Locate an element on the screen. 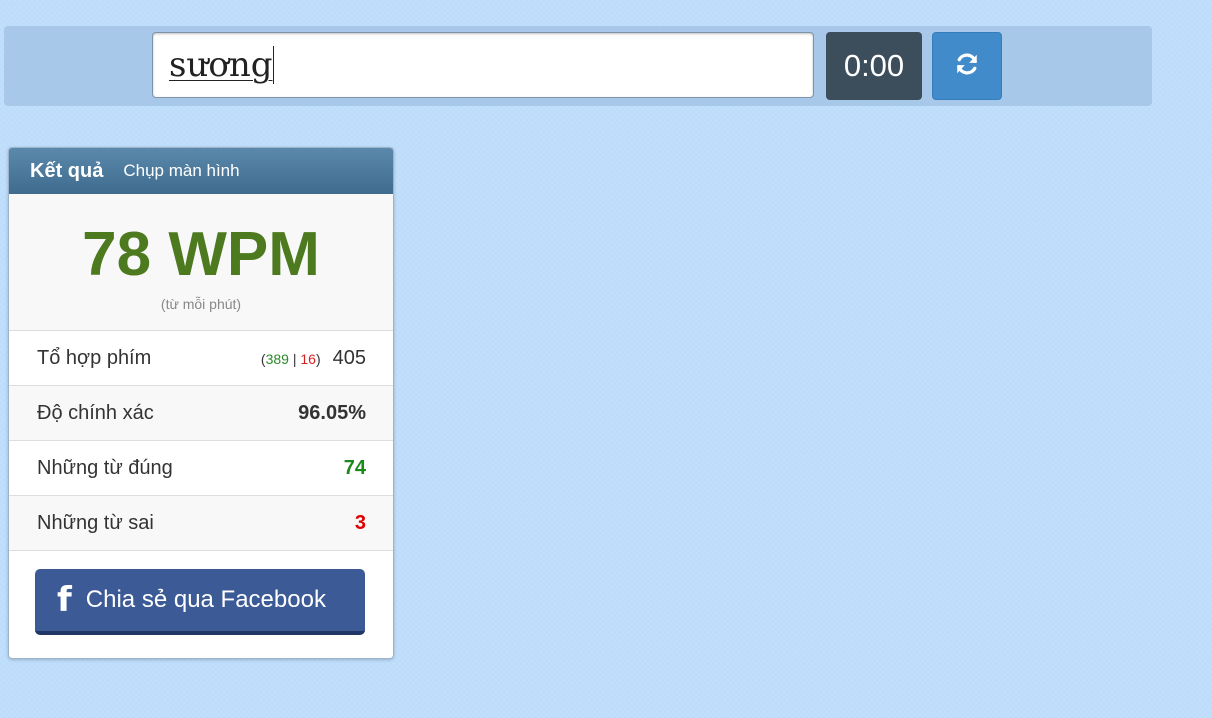  wrong-words-row: Những từ sai 3 is located at coordinates (201, 523).